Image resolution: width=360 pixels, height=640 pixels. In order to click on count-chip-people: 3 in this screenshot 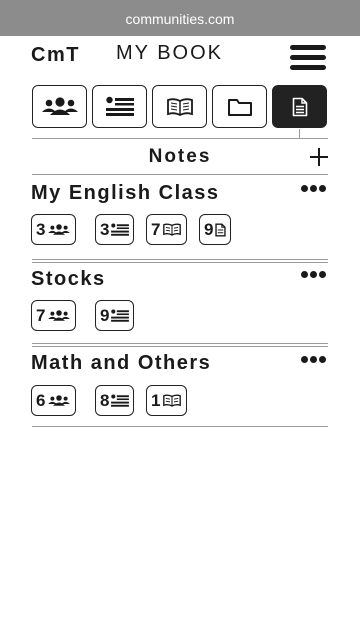, I will do `click(54, 229)`.